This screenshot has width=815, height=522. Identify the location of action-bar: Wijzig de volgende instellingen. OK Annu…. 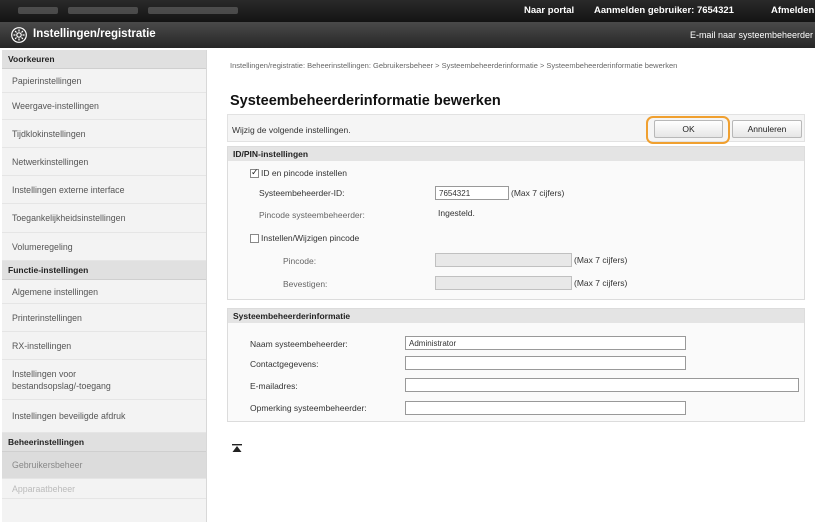
(516, 129).